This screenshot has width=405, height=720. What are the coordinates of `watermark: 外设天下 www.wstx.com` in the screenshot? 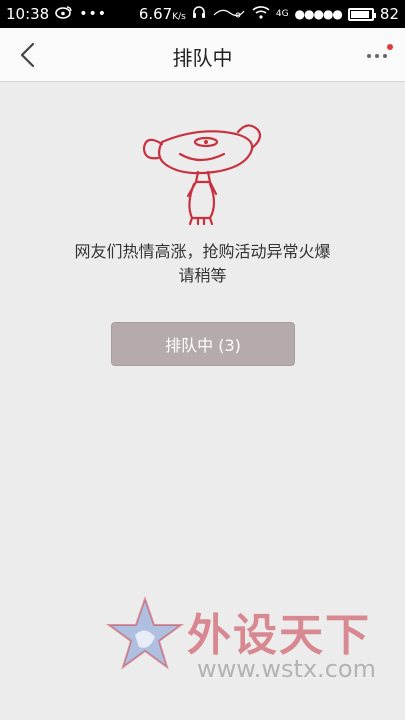 It's located at (245, 645).